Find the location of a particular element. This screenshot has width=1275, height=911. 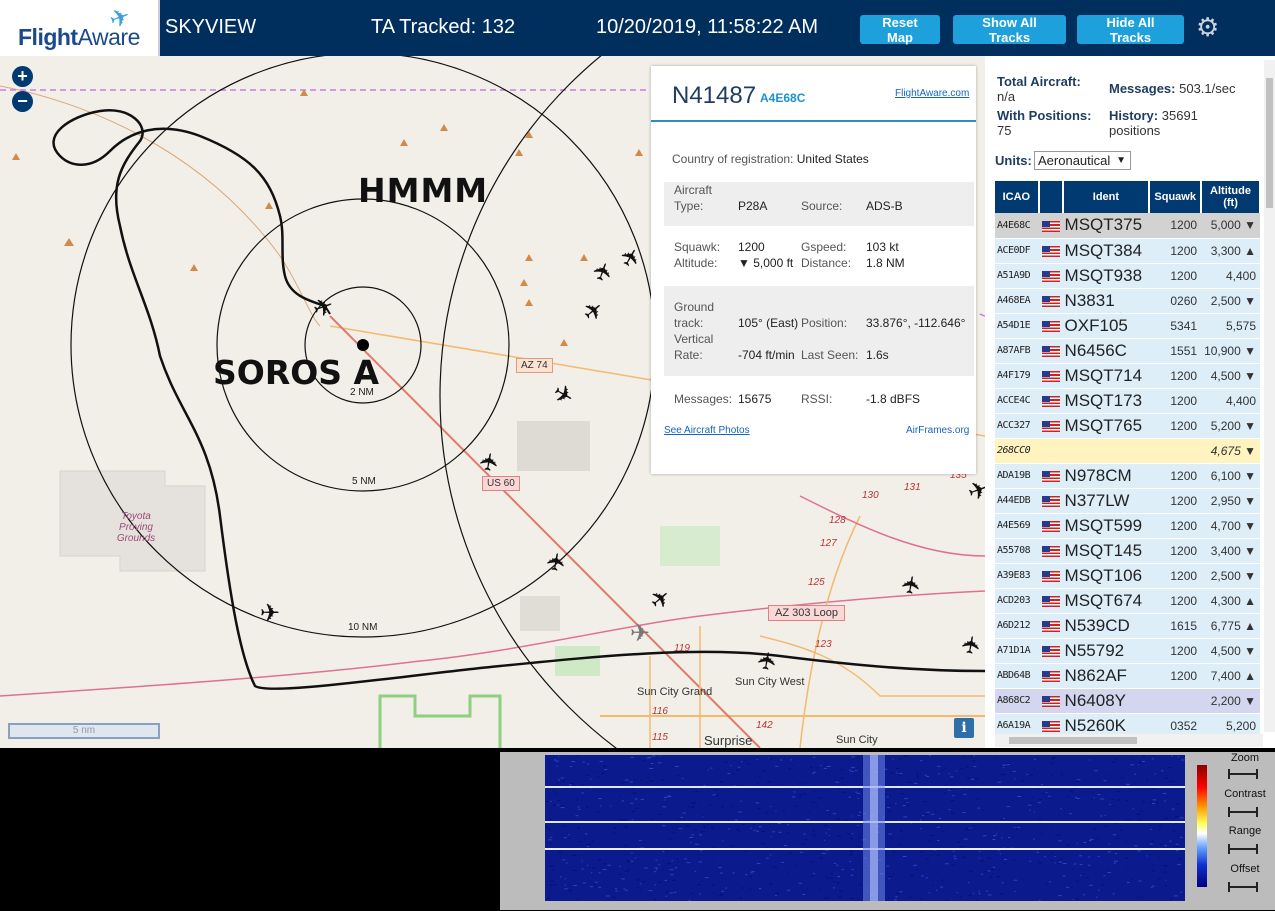

table-row: ACD203 MSQT674 1200 4,300 ▲ is located at coordinates (1127, 601).